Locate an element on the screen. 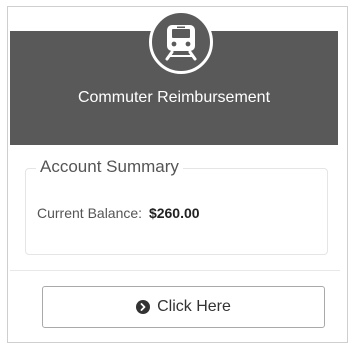 This screenshot has height=345, width=354. divider is located at coordinates (175, 270).